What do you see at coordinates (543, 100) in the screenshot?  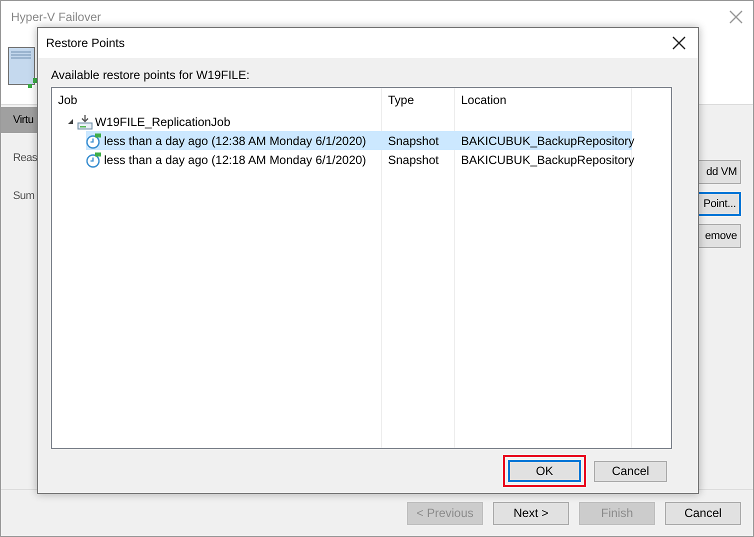 I see `column-header: Location` at bounding box center [543, 100].